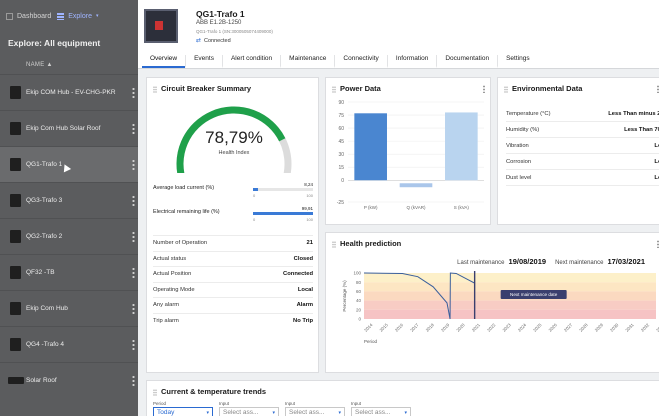 The height and width of the screenshot is (416, 659). I want to click on trend-control: Period Today ▾, so click(183, 408).